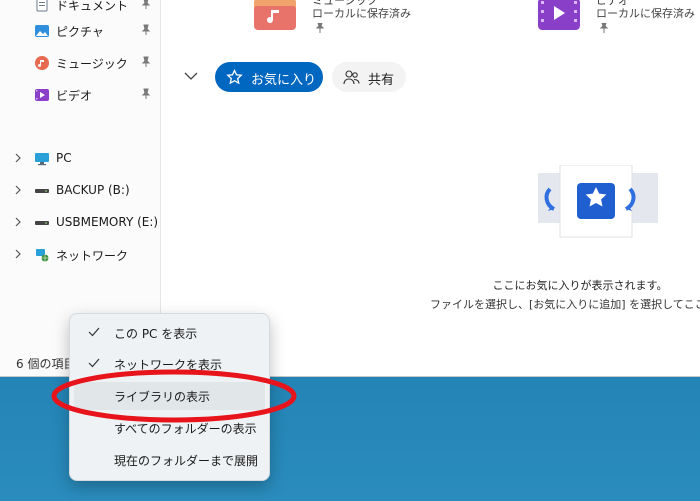 The image size is (700, 501). What do you see at coordinates (74, 96) in the screenshot?
I see `sidebar-item-label: ビデオ` at bounding box center [74, 96].